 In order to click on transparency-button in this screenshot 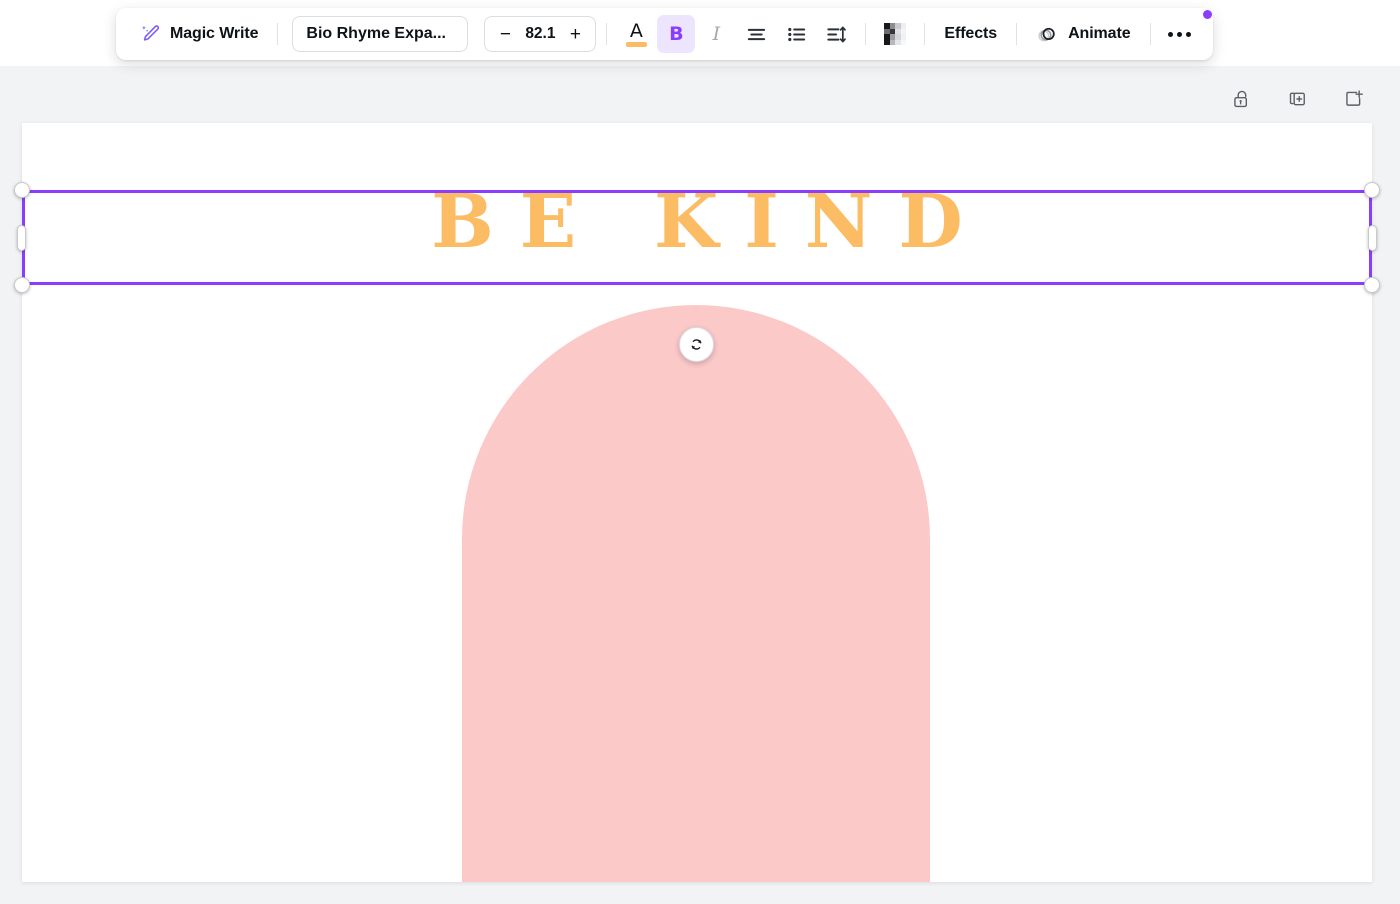, I will do `click(895, 34)`.